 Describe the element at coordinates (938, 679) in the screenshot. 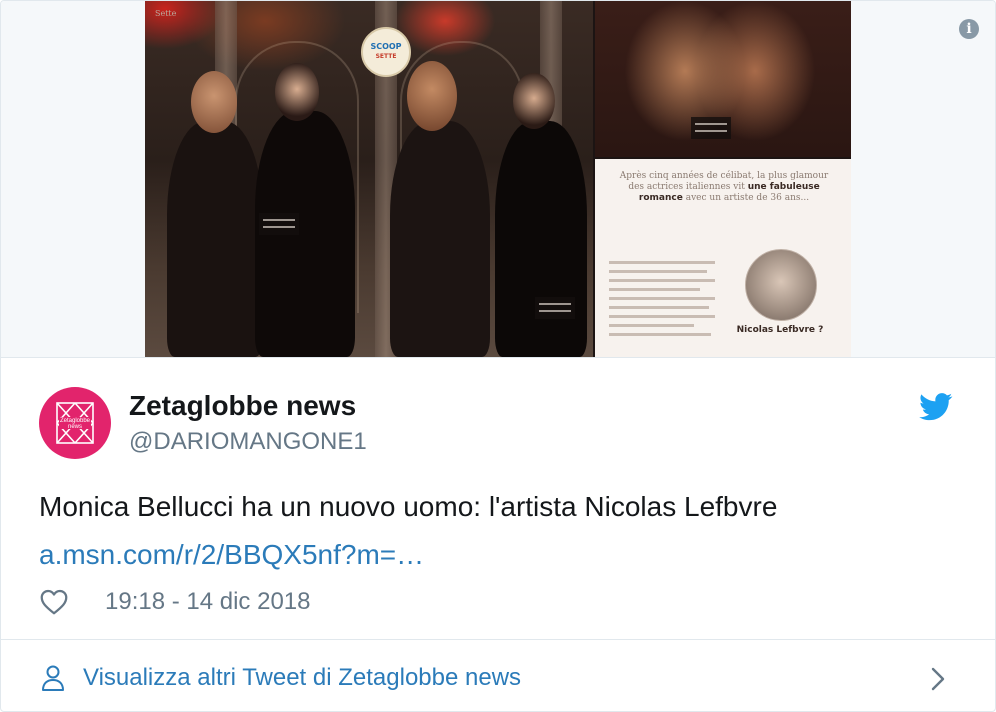

I see `chevron-right-icon` at that location.